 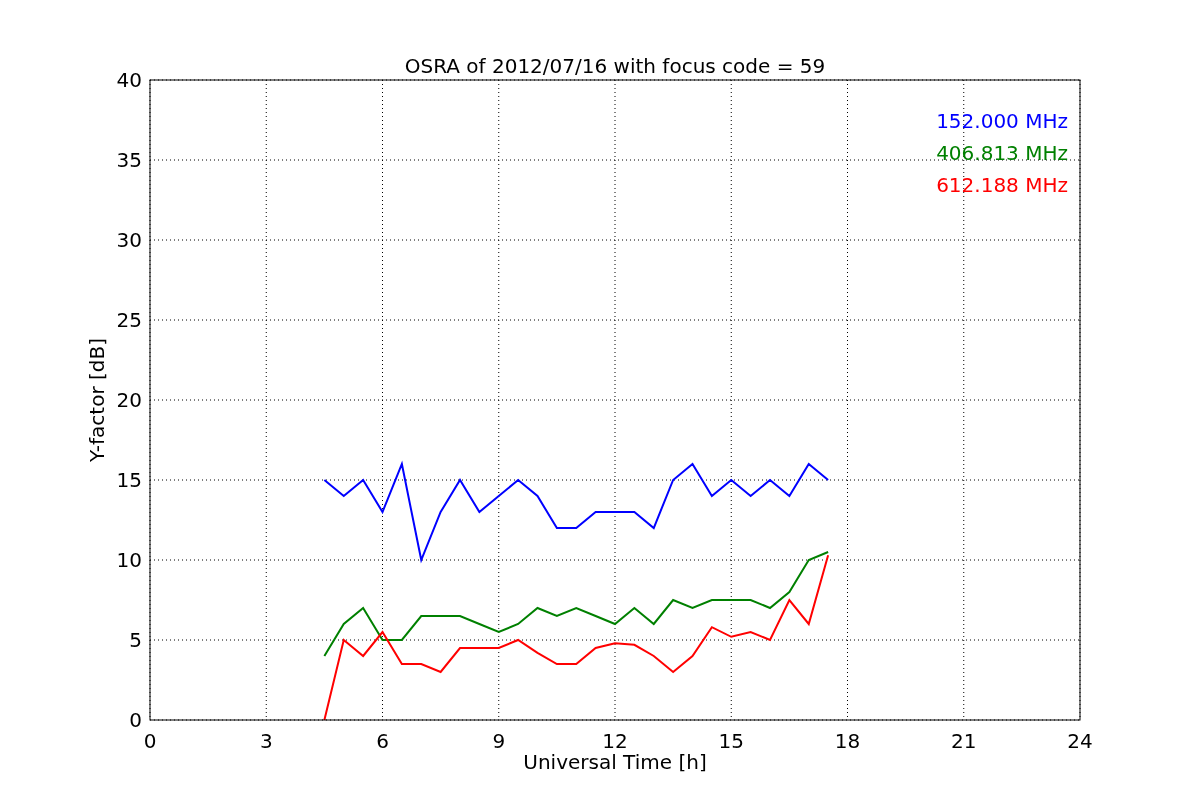 What do you see at coordinates (129, 80) in the screenshot?
I see `tick-label: 40` at bounding box center [129, 80].